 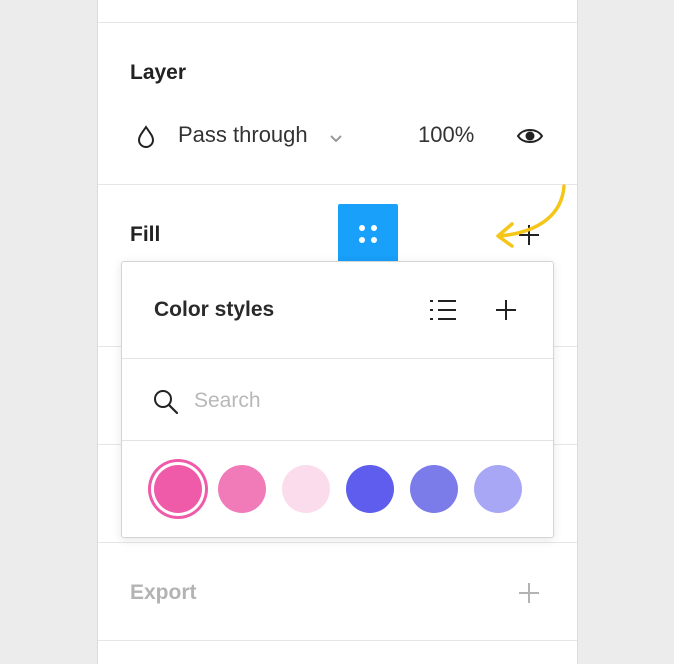 I want to click on blend-drop-icon, so click(x=146, y=138).